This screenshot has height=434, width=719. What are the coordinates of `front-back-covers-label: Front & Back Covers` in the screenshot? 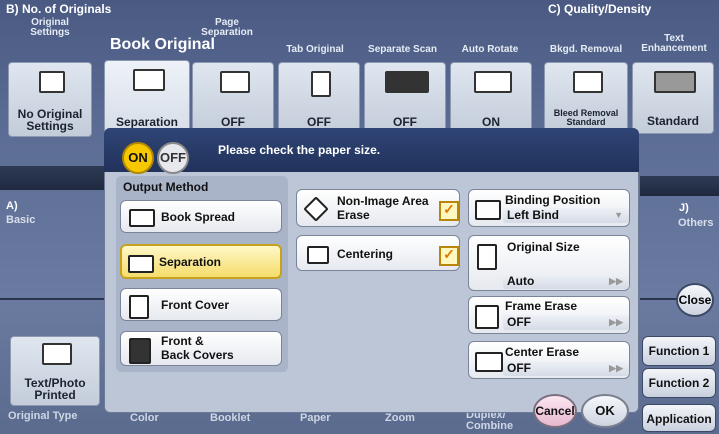 It's located at (197, 348).